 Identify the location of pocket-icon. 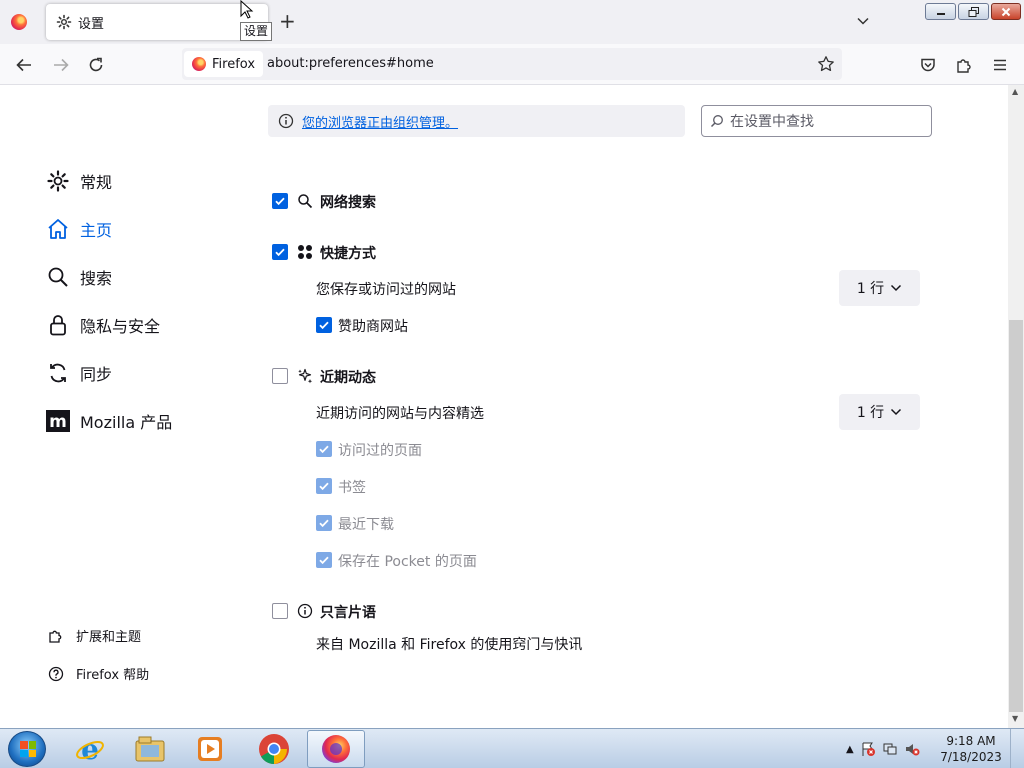
(928, 65).